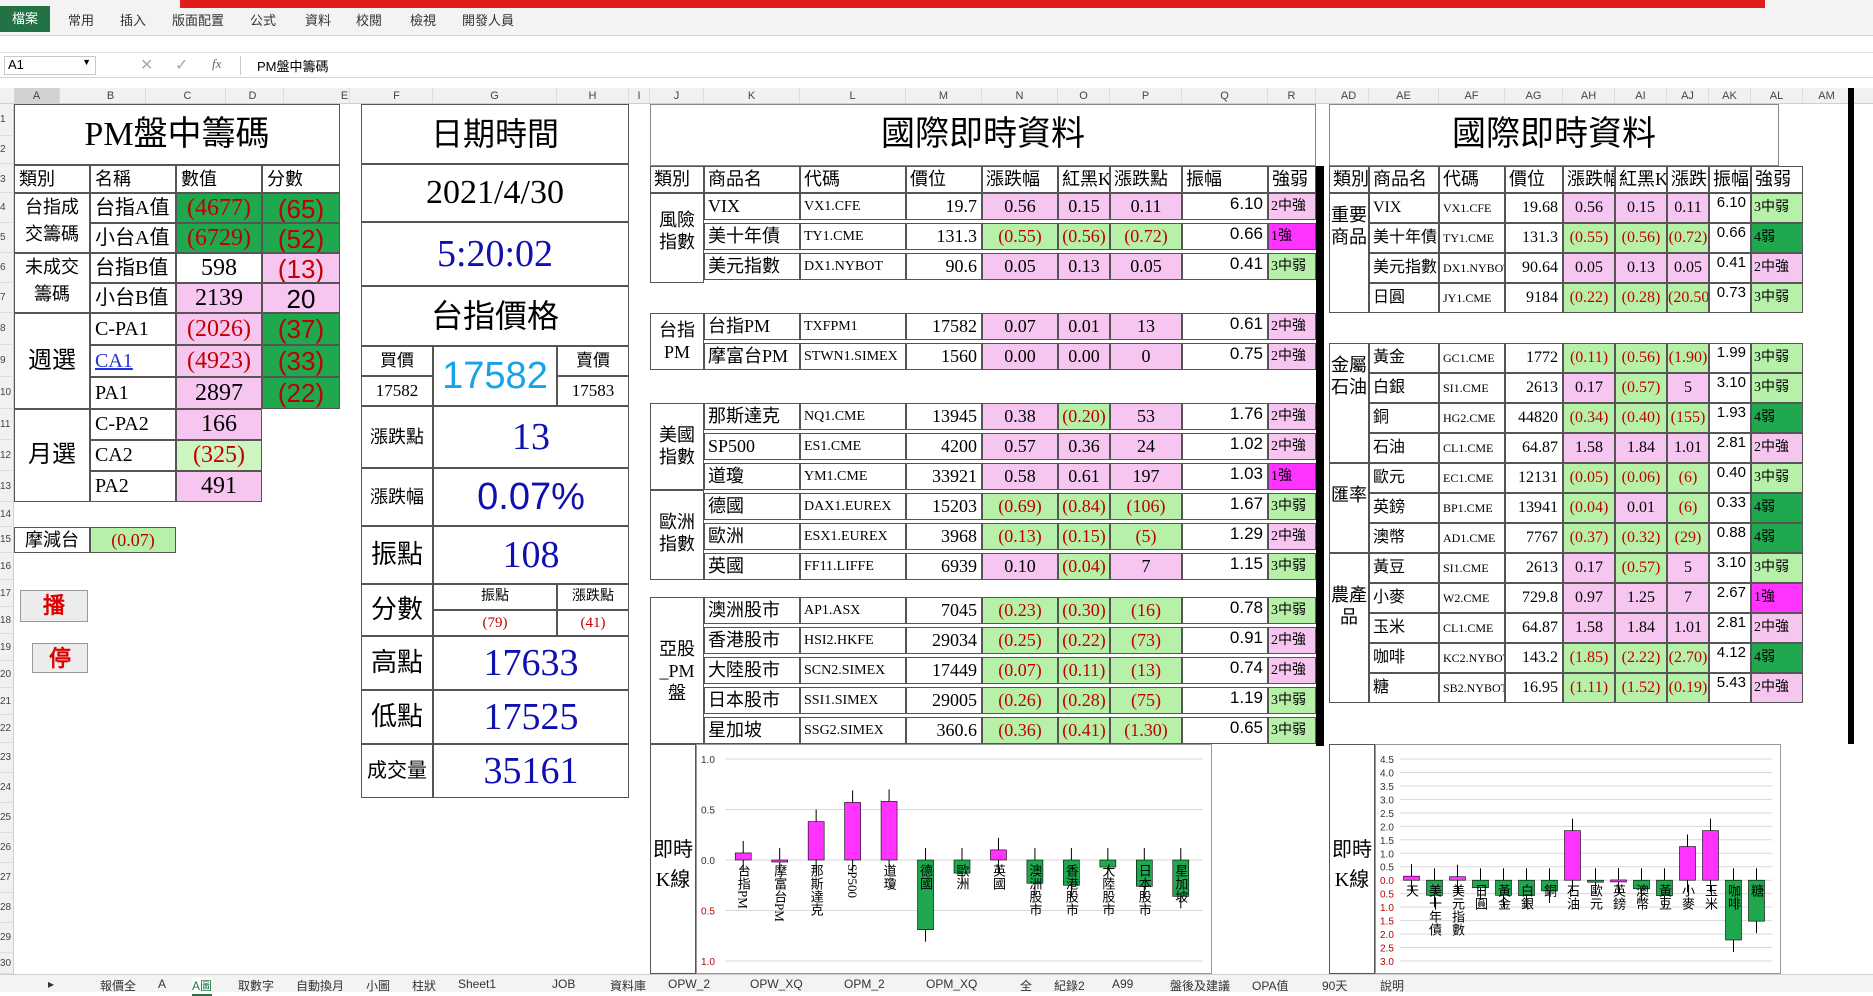 The width and height of the screenshot is (1873, 996). What do you see at coordinates (7, 938) in the screenshot?
I see `row-header: 29` at bounding box center [7, 938].